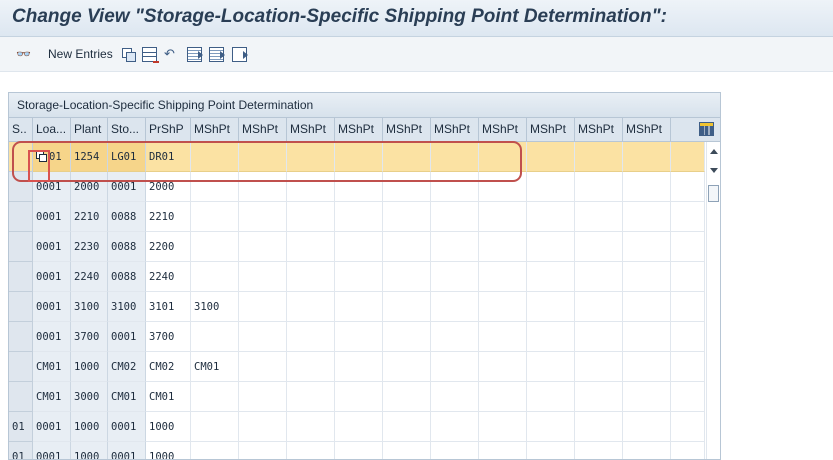 Image resolution: width=833 pixels, height=460 pixels. What do you see at coordinates (168, 129) in the screenshot?
I see `col-header-prshp: PrShP` at bounding box center [168, 129].